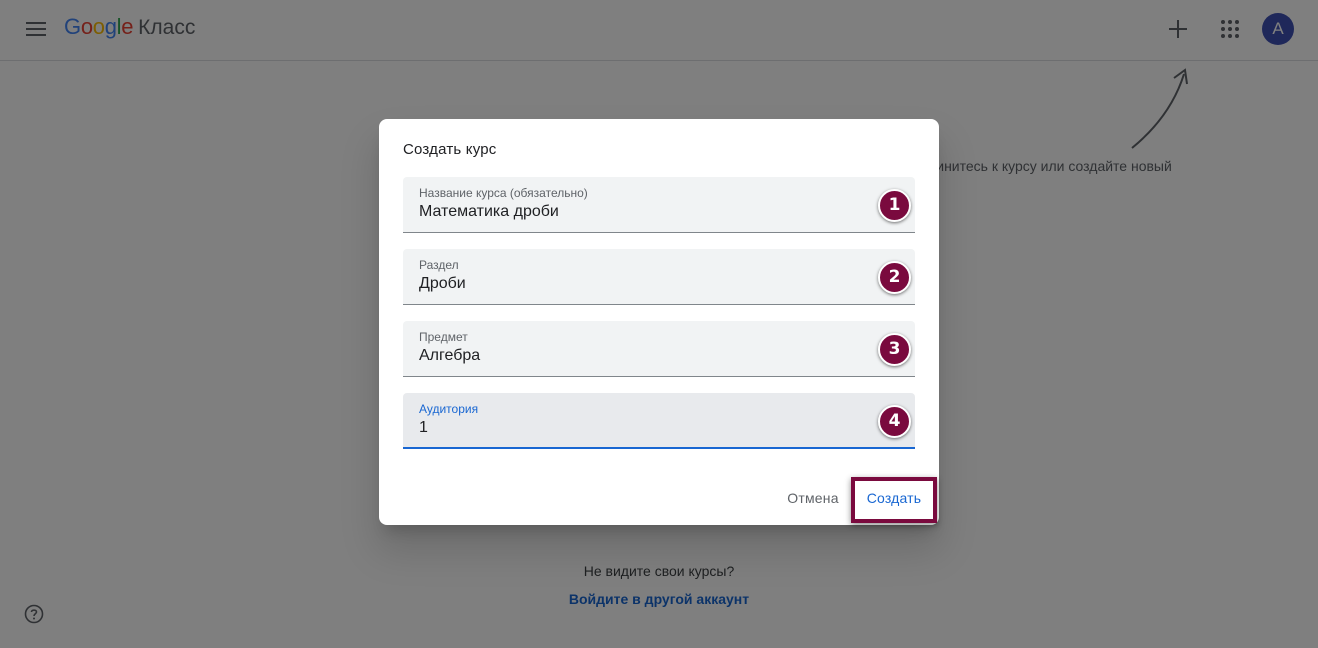  Describe the element at coordinates (449, 409) in the screenshot. I see `room-label: Аудитория` at that location.